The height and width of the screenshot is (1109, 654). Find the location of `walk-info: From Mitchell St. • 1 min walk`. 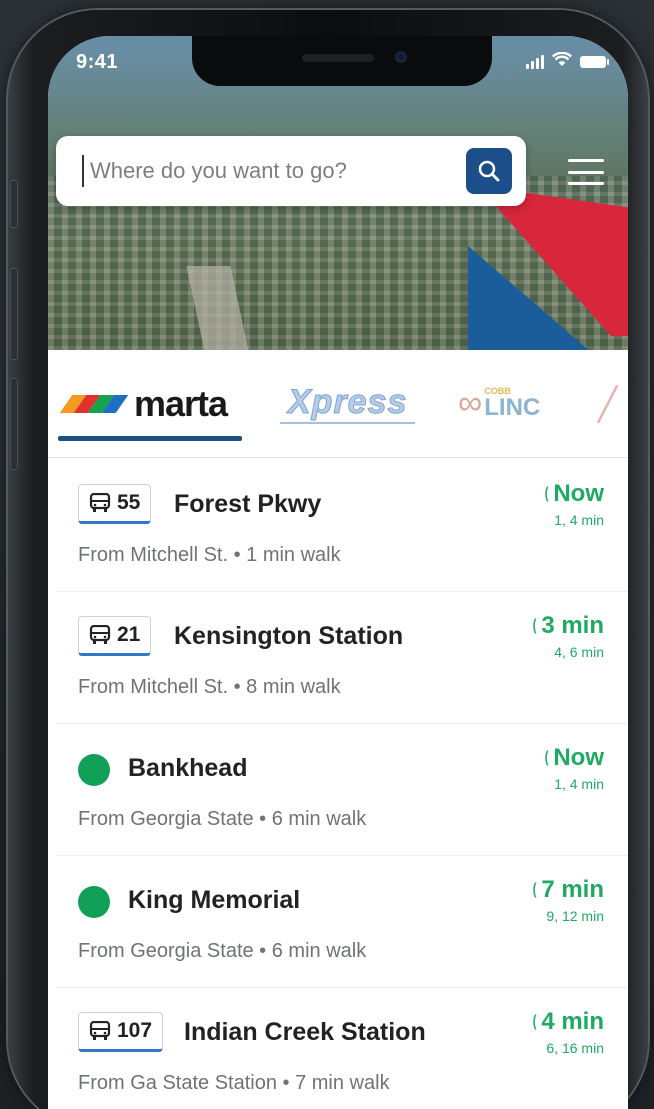

walk-info: From Mitchell St. • 1 min walk is located at coordinates (209, 555).